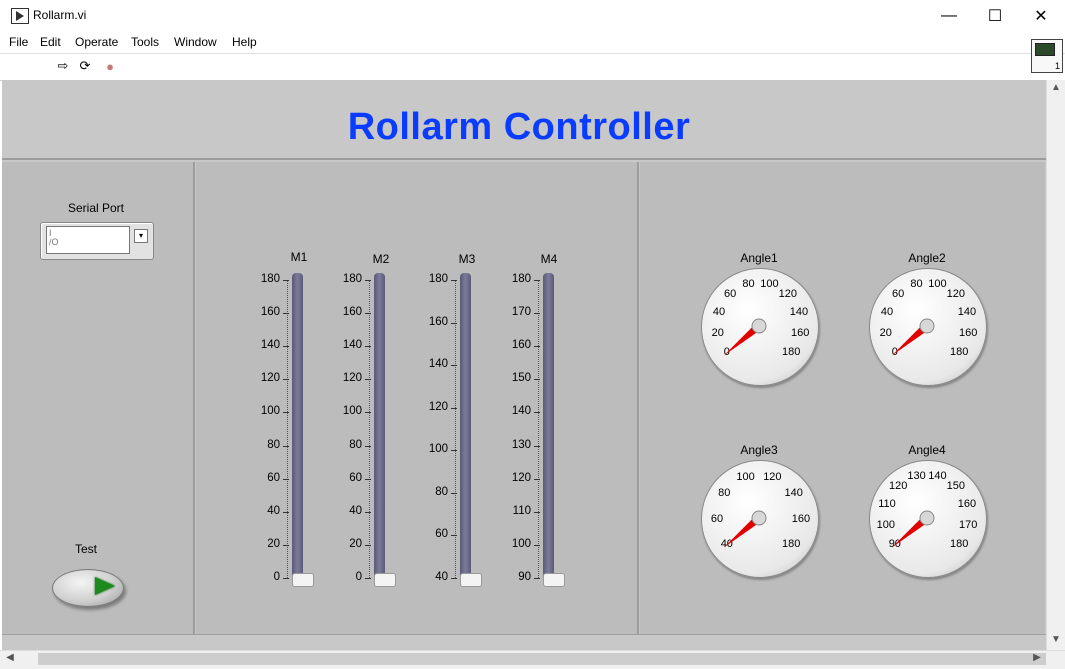  What do you see at coordinates (532, 42) in the screenshot?
I see `menu-bar` at bounding box center [532, 42].